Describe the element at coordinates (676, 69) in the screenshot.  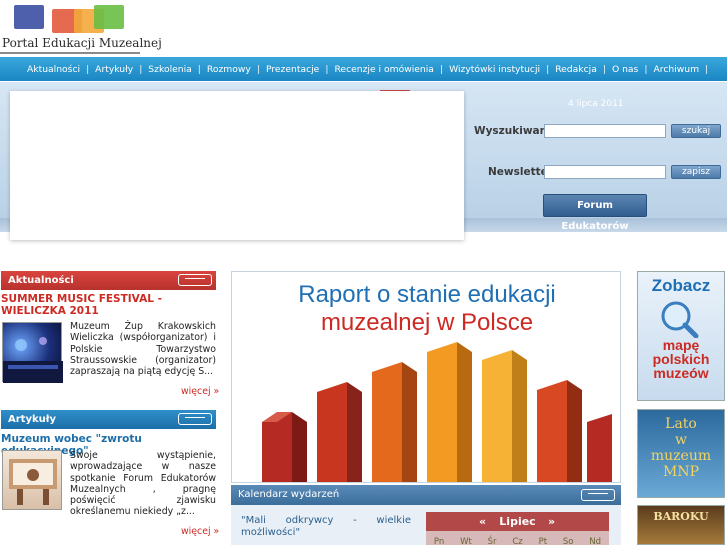
I see `nav-item-9: Archiwum` at that location.